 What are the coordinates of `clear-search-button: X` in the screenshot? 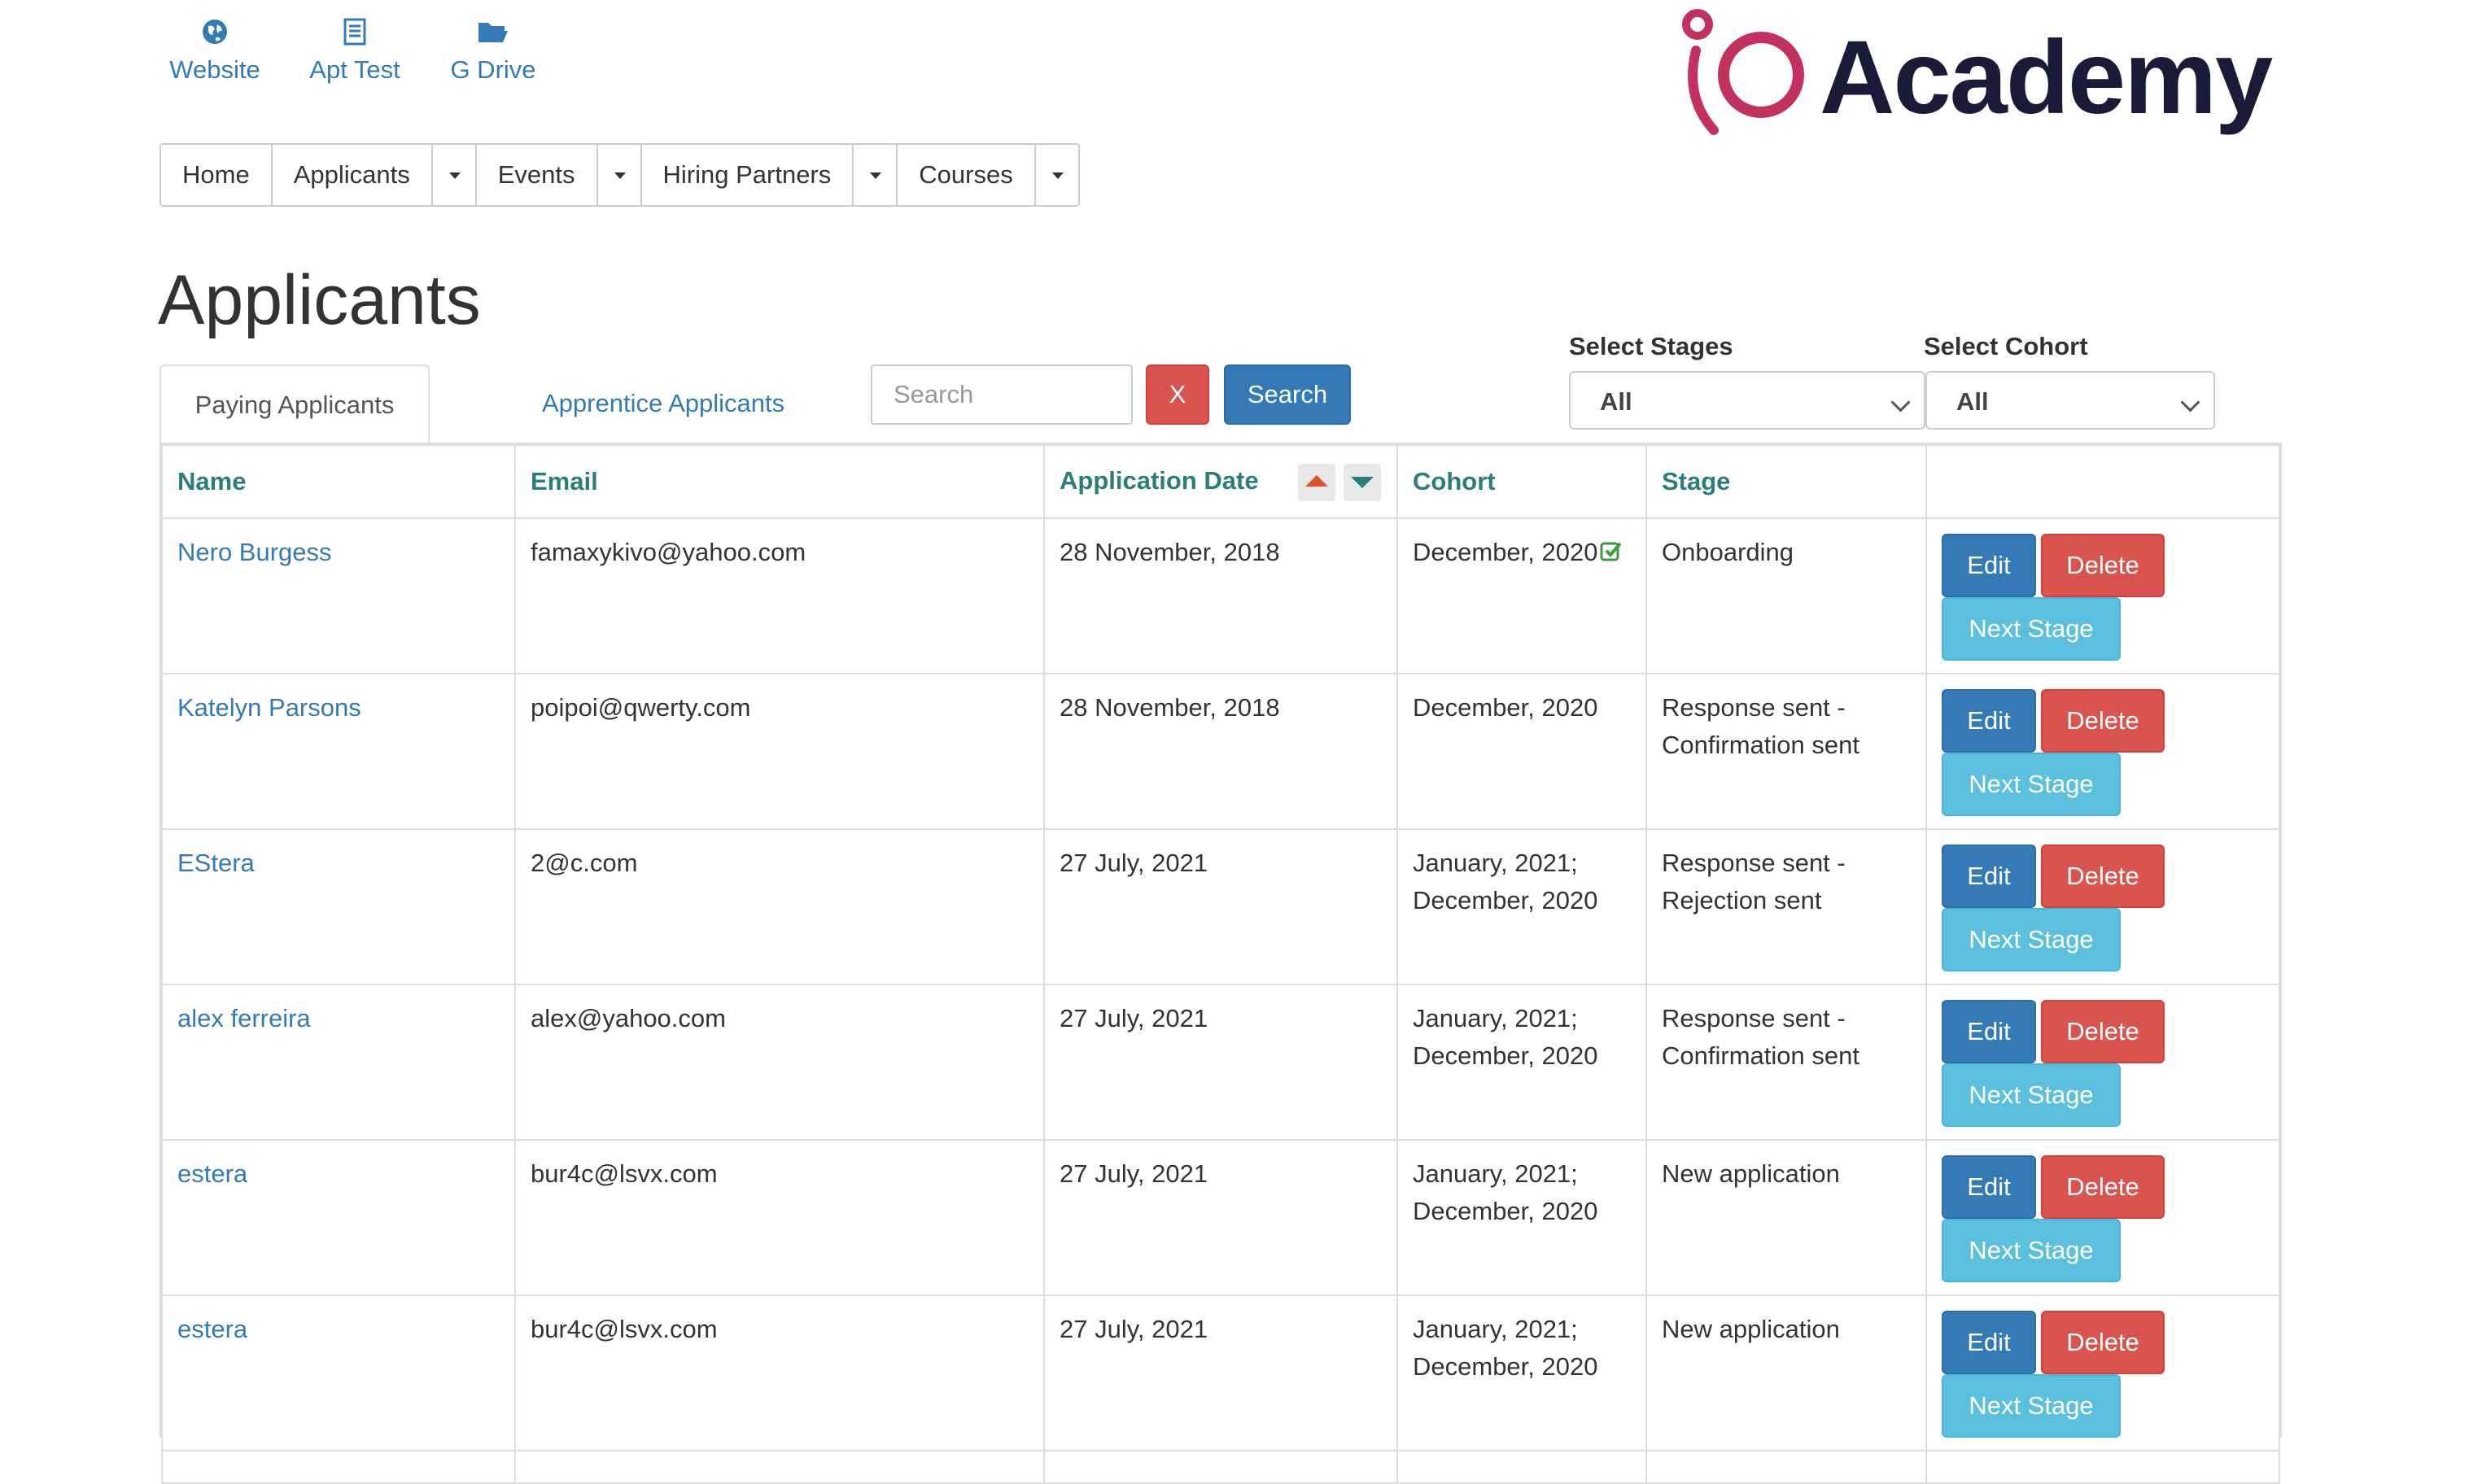 It's located at (1177, 395).